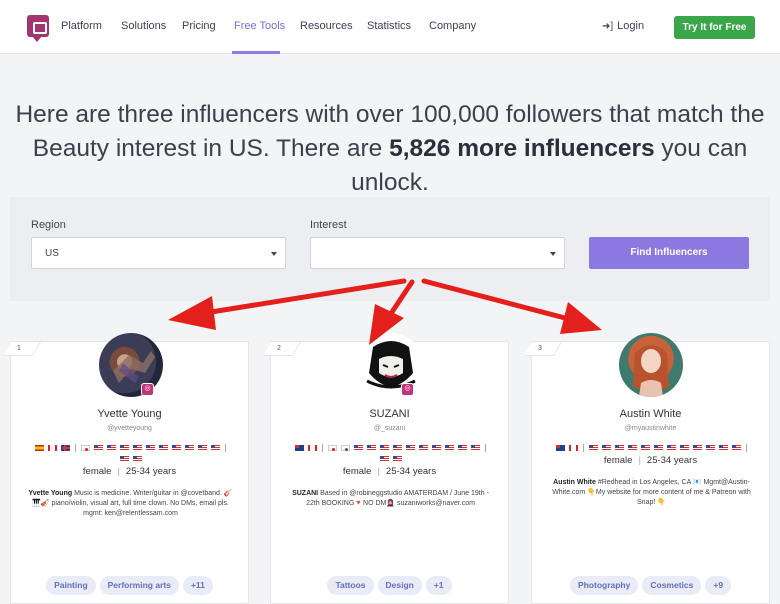 The image size is (780, 604). What do you see at coordinates (197, 585) in the screenshot?
I see `more-tags-chip: +11` at bounding box center [197, 585].